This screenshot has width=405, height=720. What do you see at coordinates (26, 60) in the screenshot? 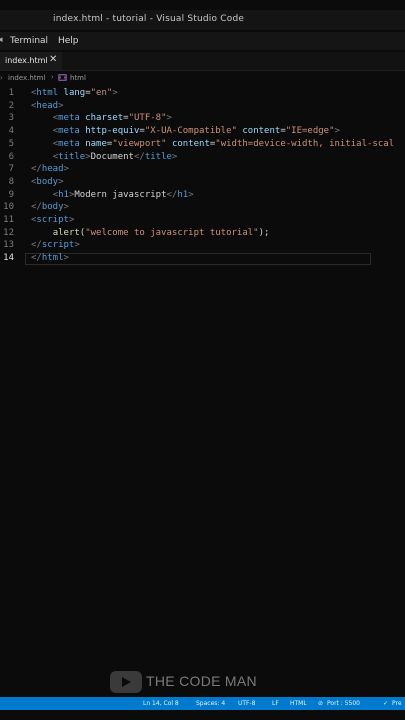
I see `tab-label: index.html` at bounding box center [26, 60].